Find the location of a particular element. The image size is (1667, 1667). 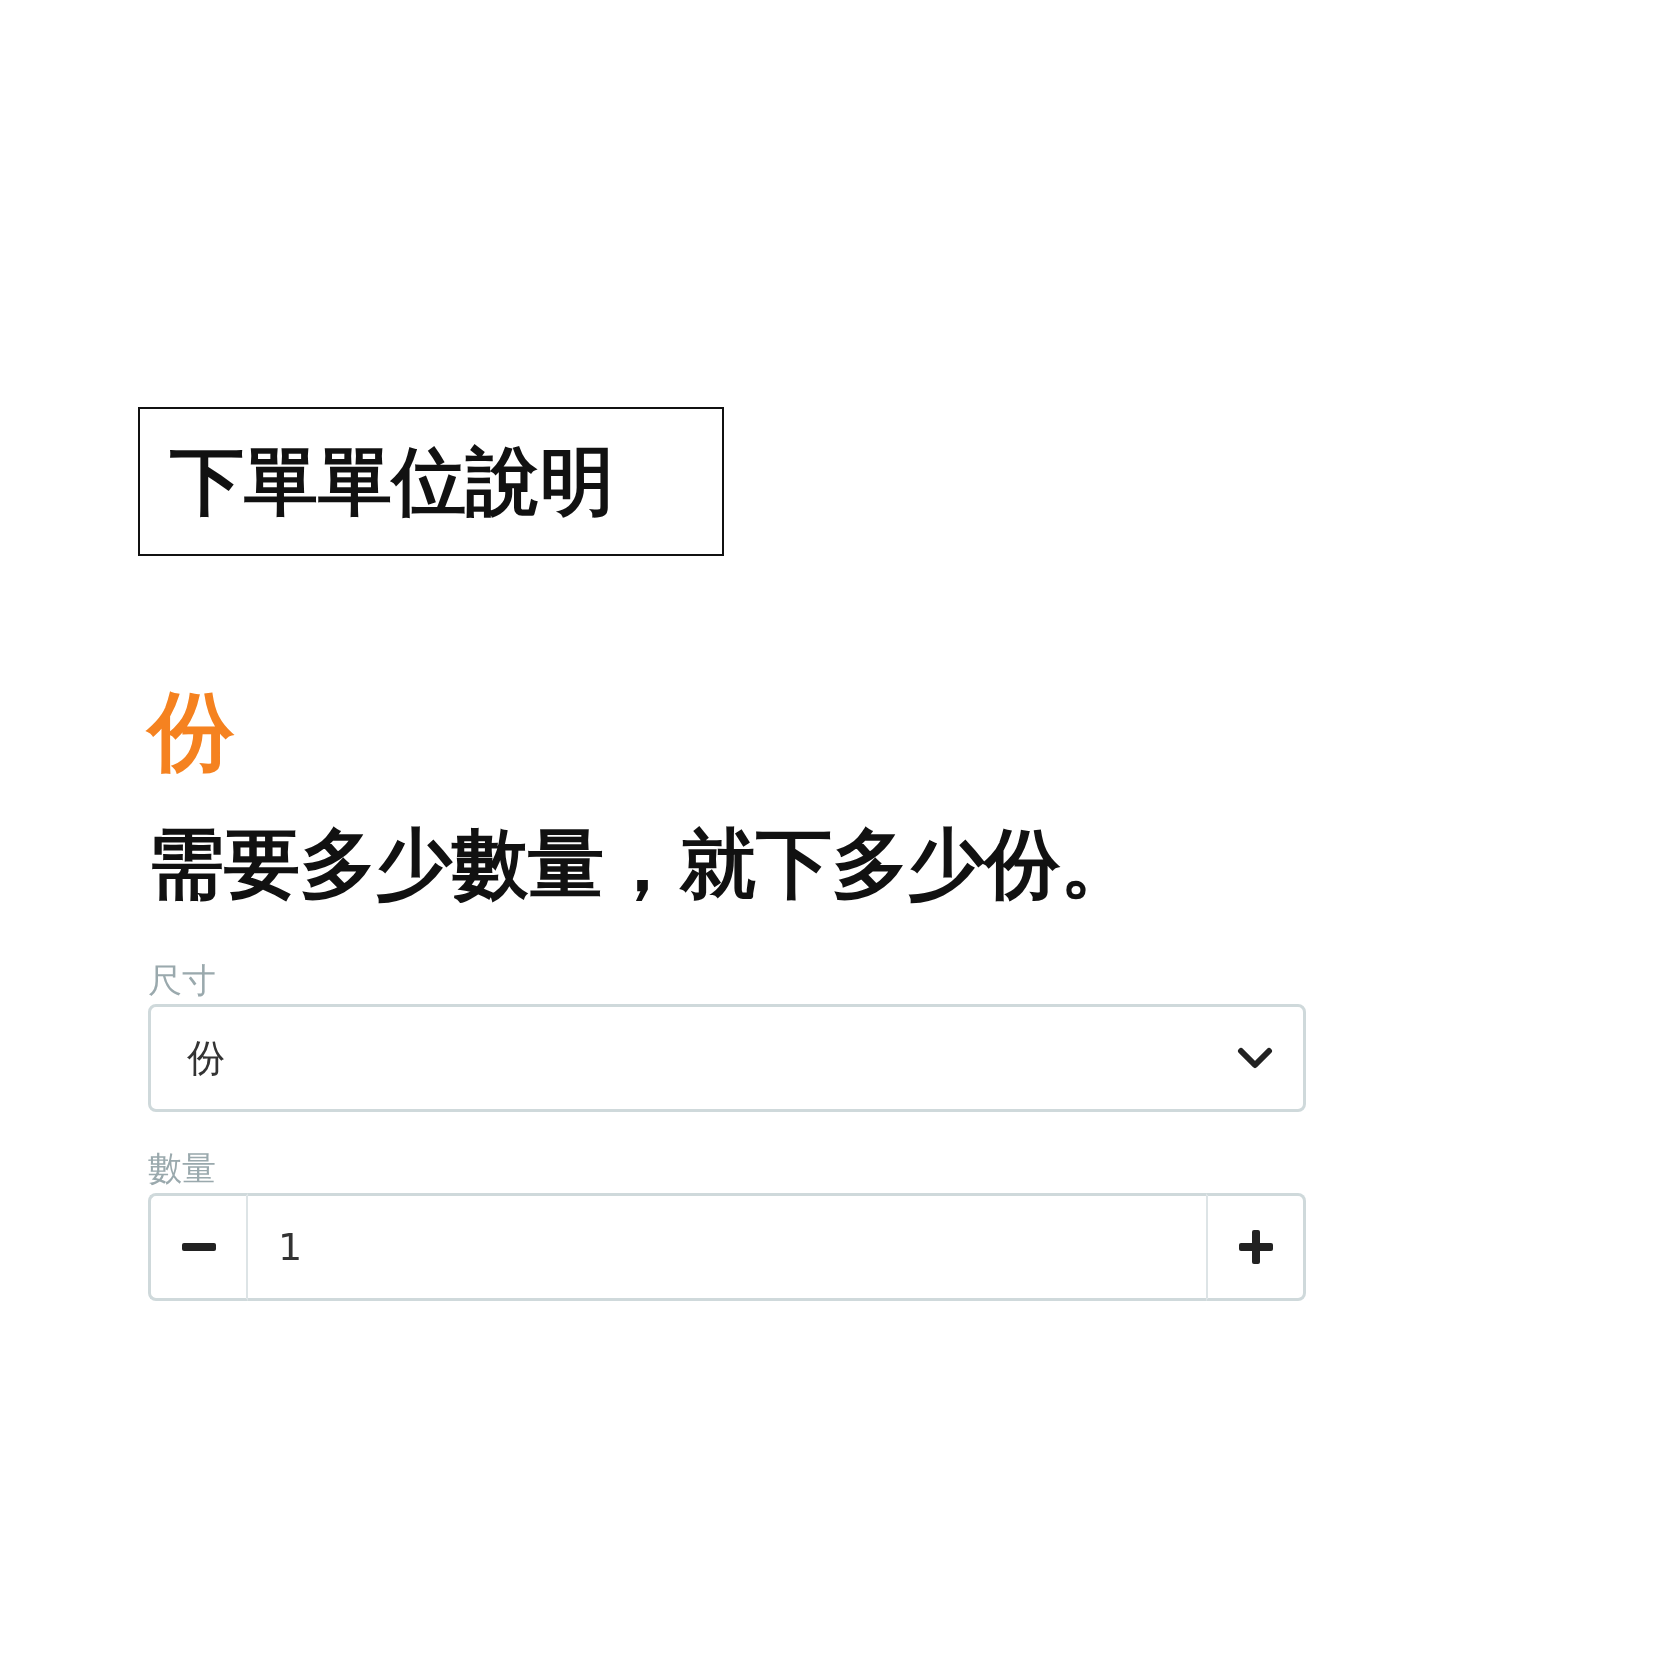

quantity-input: 1 is located at coordinates (727, 1247).